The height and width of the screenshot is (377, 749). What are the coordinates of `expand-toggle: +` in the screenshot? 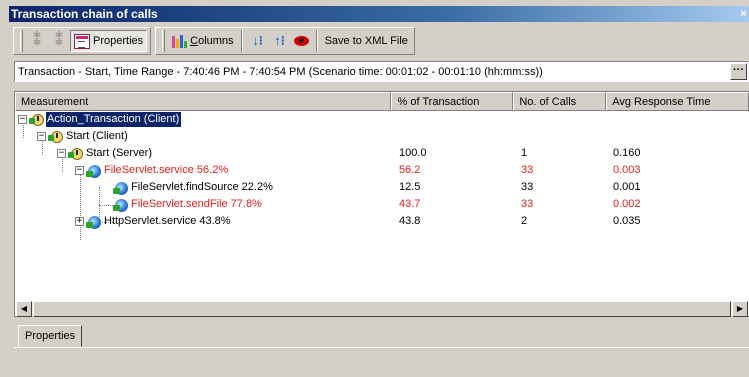 It's located at (79, 221).